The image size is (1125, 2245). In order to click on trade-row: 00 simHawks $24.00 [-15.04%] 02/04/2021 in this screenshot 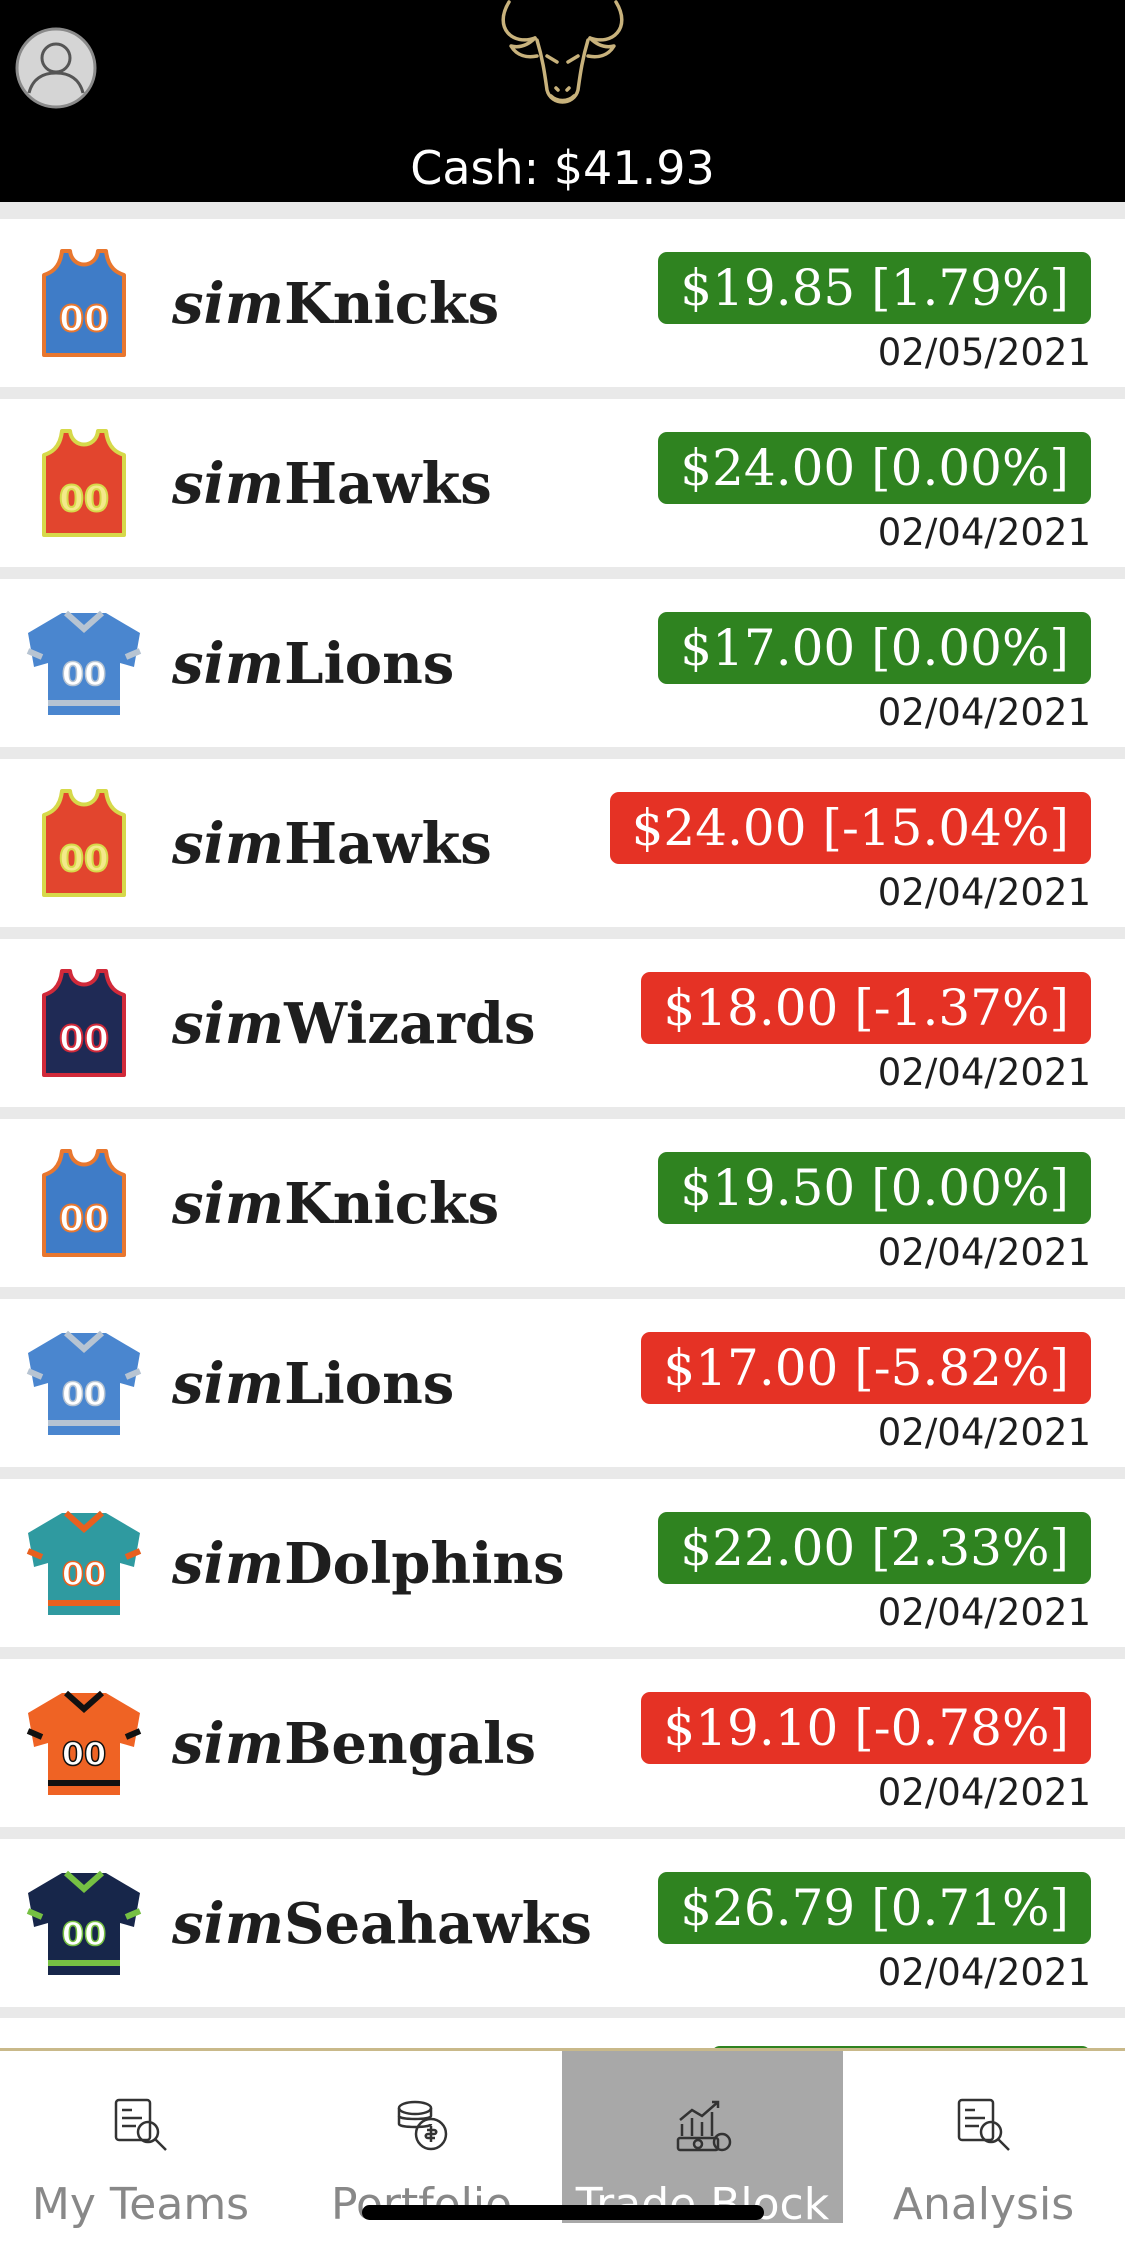, I will do `click(562, 843)`.